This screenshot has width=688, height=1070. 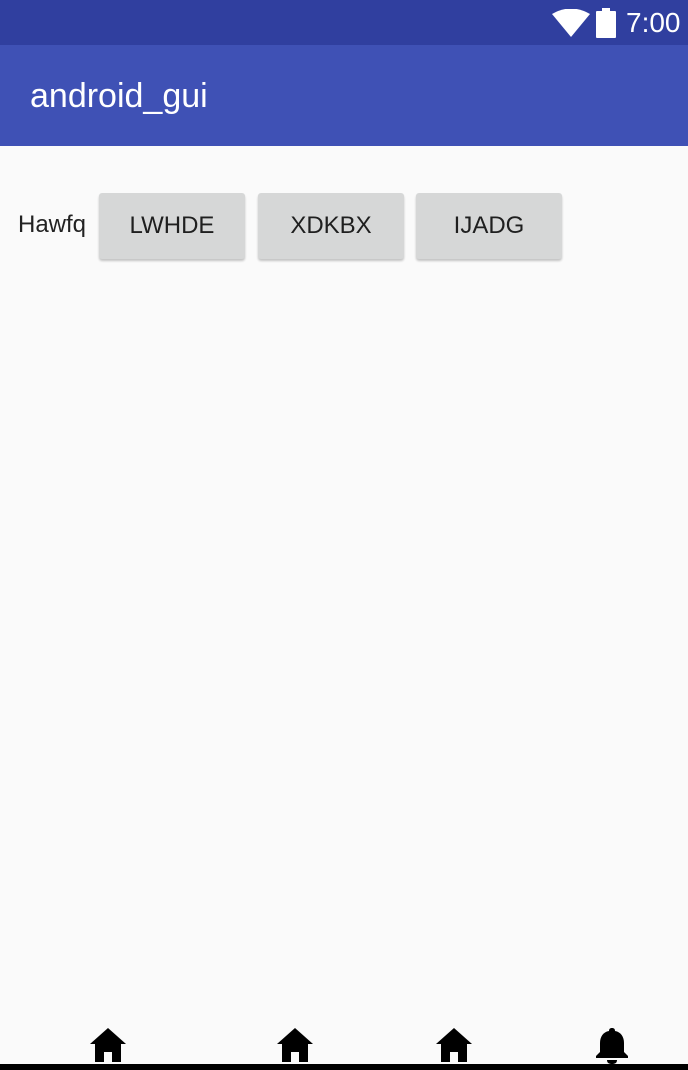 What do you see at coordinates (344, 22) in the screenshot?
I see `status-bar: 7:00` at bounding box center [344, 22].